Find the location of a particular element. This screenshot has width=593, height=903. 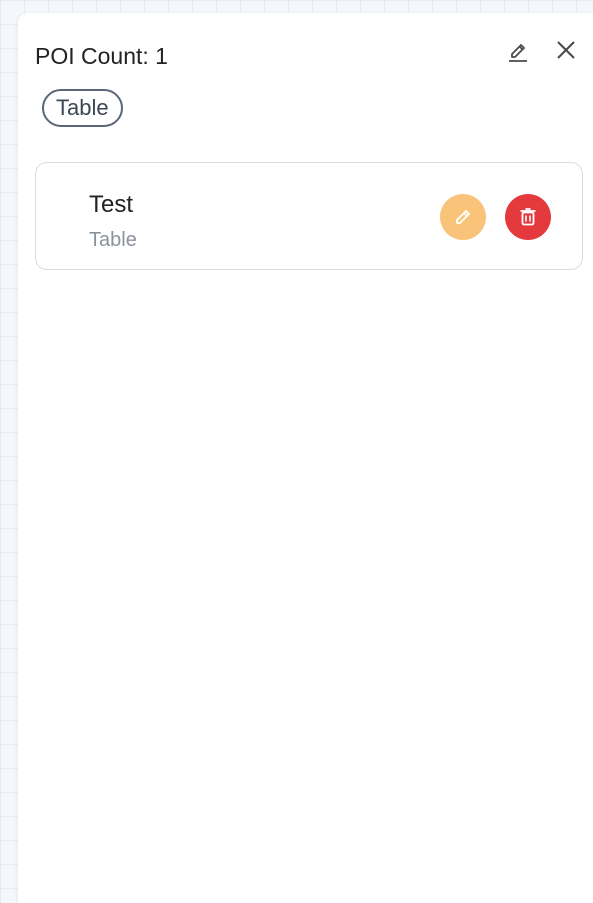

poi-name: Test is located at coordinates (111, 204).